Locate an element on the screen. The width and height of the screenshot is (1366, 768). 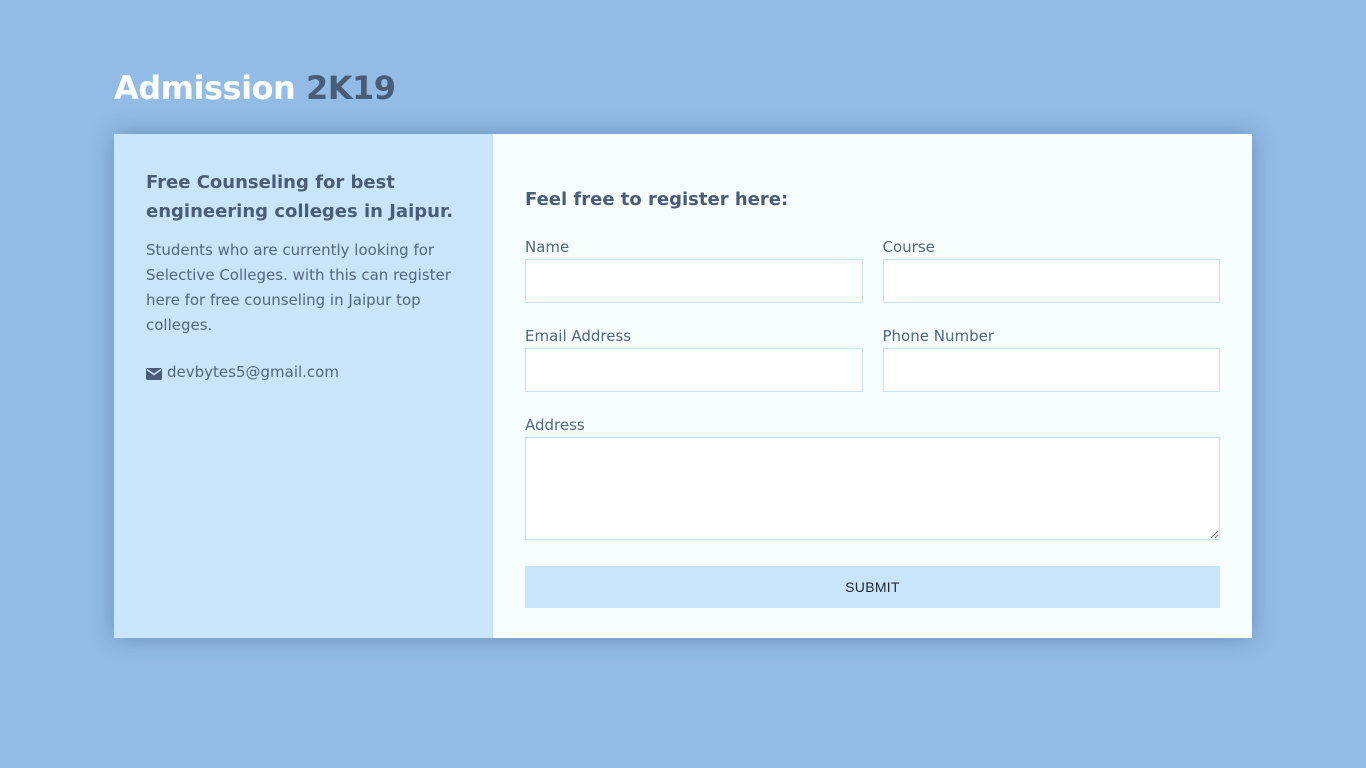
form-row-name-course: Name Course is located at coordinates (872, 270).